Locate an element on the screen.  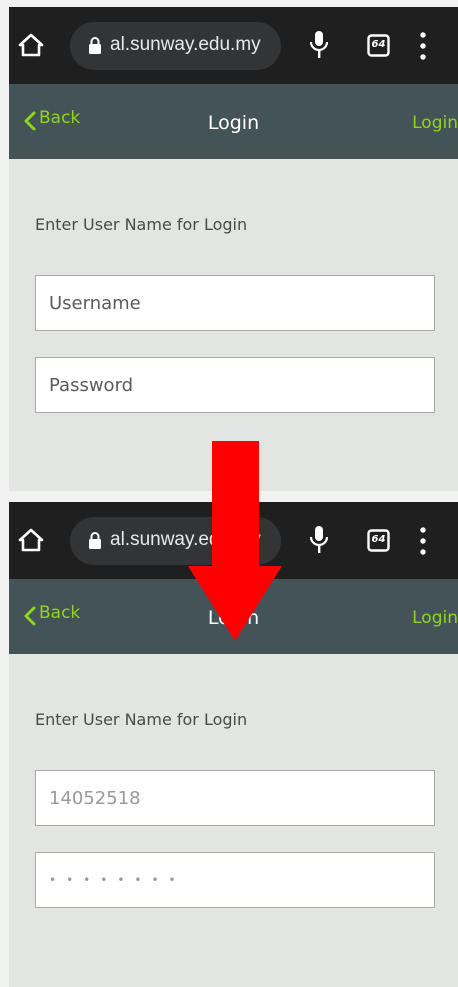
page-title: Login is located at coordinates (233, 123).